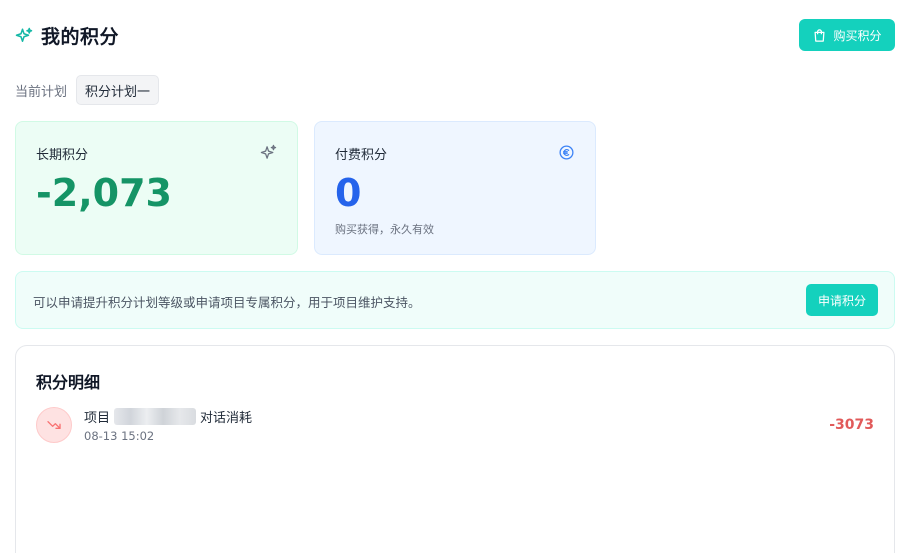  I want to click on title-group: 我的积分, so click(67, 35).